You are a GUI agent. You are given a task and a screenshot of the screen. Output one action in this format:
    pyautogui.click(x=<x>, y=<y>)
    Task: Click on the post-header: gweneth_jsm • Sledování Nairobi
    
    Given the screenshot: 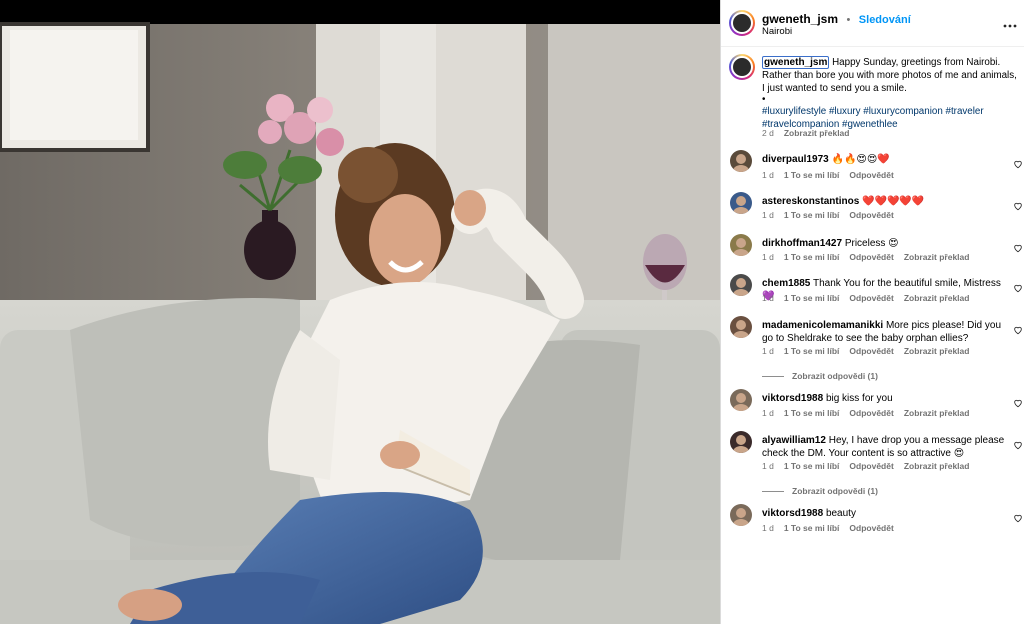 What is the action you would take?
    pyautogui.click(x=872, y=23)
    